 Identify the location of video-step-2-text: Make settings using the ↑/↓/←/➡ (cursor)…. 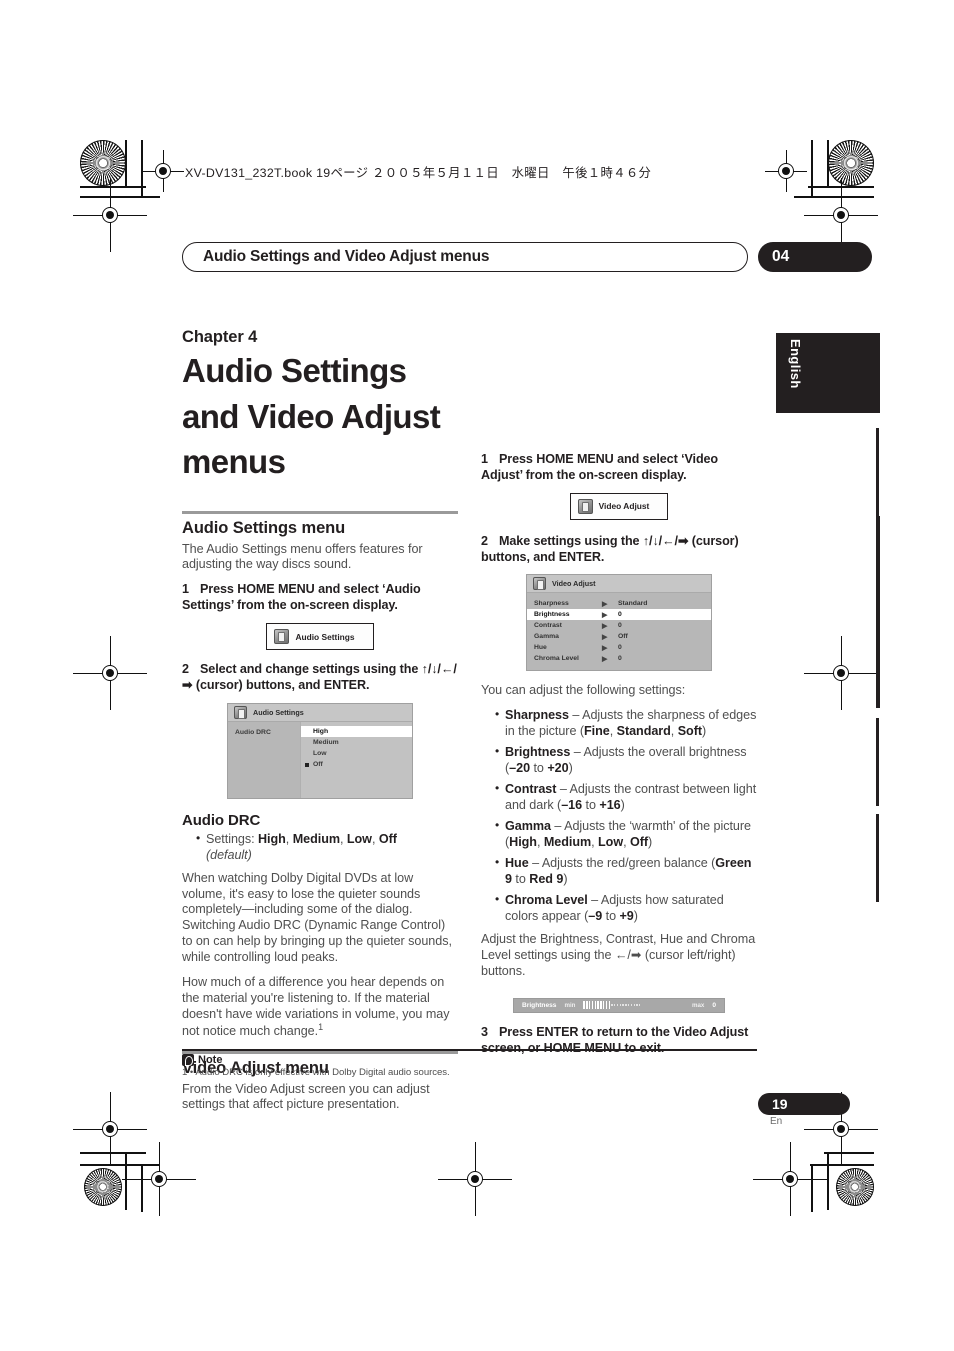
(610, 548).